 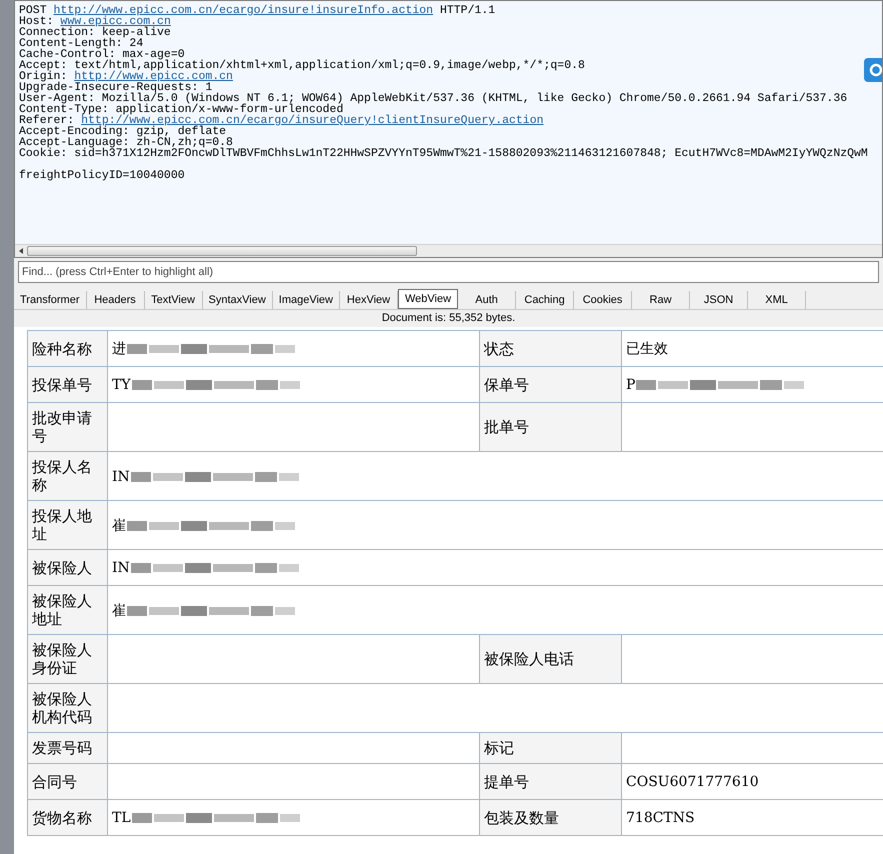 What do you see at coordinates (126, 142) in the screenshot?
I see `request-text: Accept-Language: zh-CN,zh;q=0.8` at bounding box center [126, 142].